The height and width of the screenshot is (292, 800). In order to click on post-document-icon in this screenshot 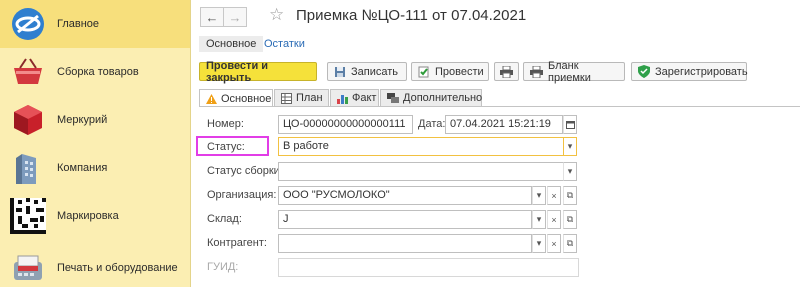, I will do `click(424, 72)`.